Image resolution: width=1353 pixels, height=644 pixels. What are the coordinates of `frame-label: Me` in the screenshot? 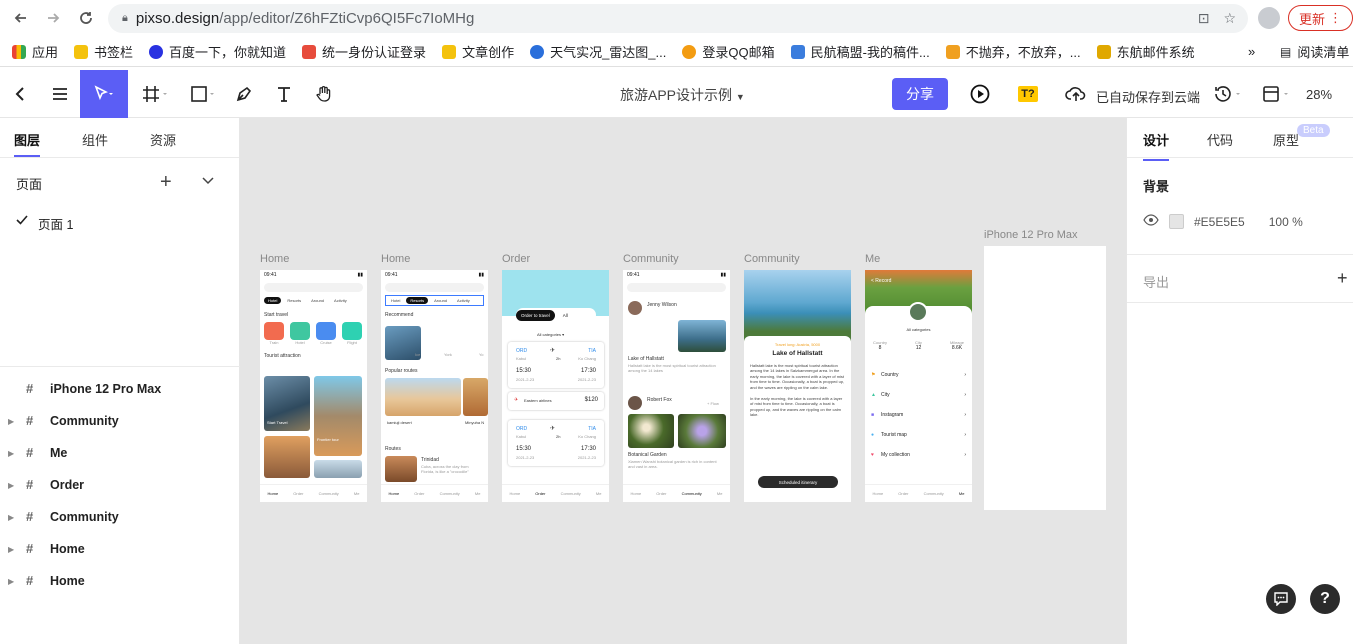 It's located at (872, 259).